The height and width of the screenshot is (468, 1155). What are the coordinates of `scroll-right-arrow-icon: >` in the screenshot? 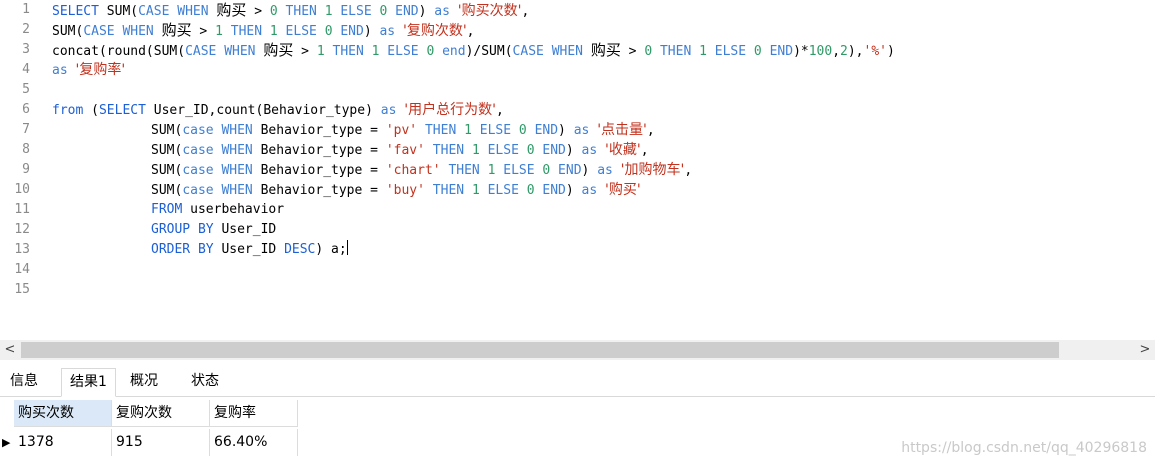 It's located at (1145, 350).